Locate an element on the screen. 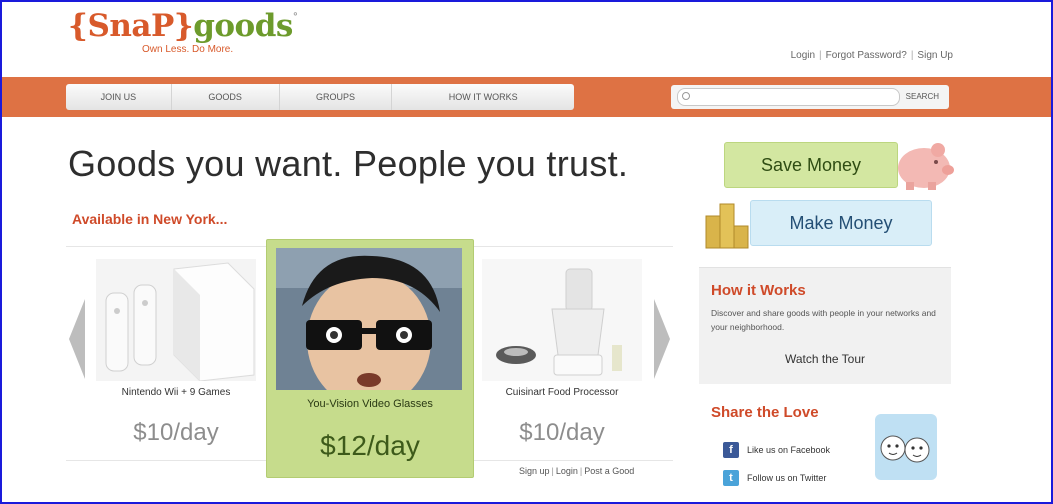 This screenshot has height=504, width=1053. page-headline: Goods you want. People you trust. is located at coordinates (348, 163).